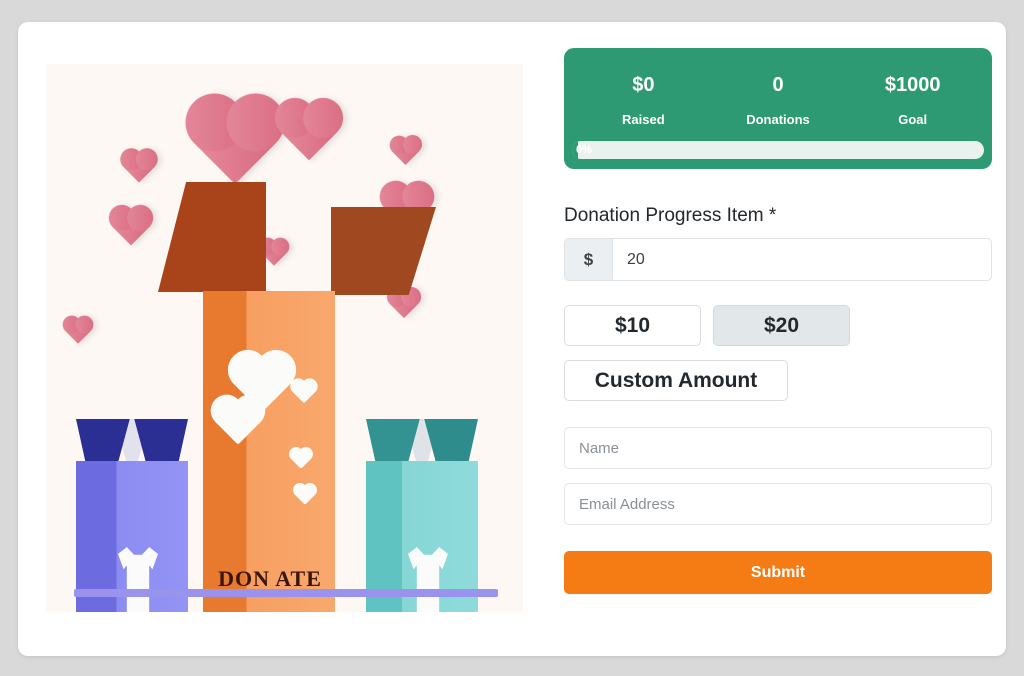  I want to click on goal-value: $1000, so click(912, 85).